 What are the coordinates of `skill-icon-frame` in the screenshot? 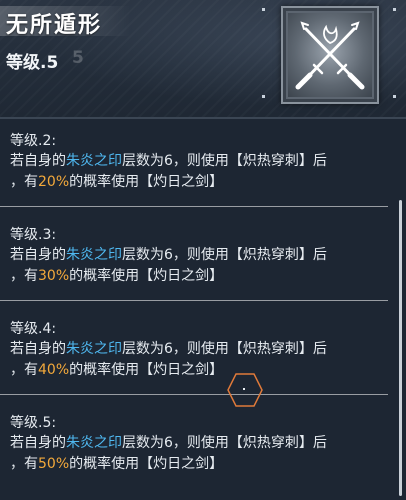 It's located at (330, 55).